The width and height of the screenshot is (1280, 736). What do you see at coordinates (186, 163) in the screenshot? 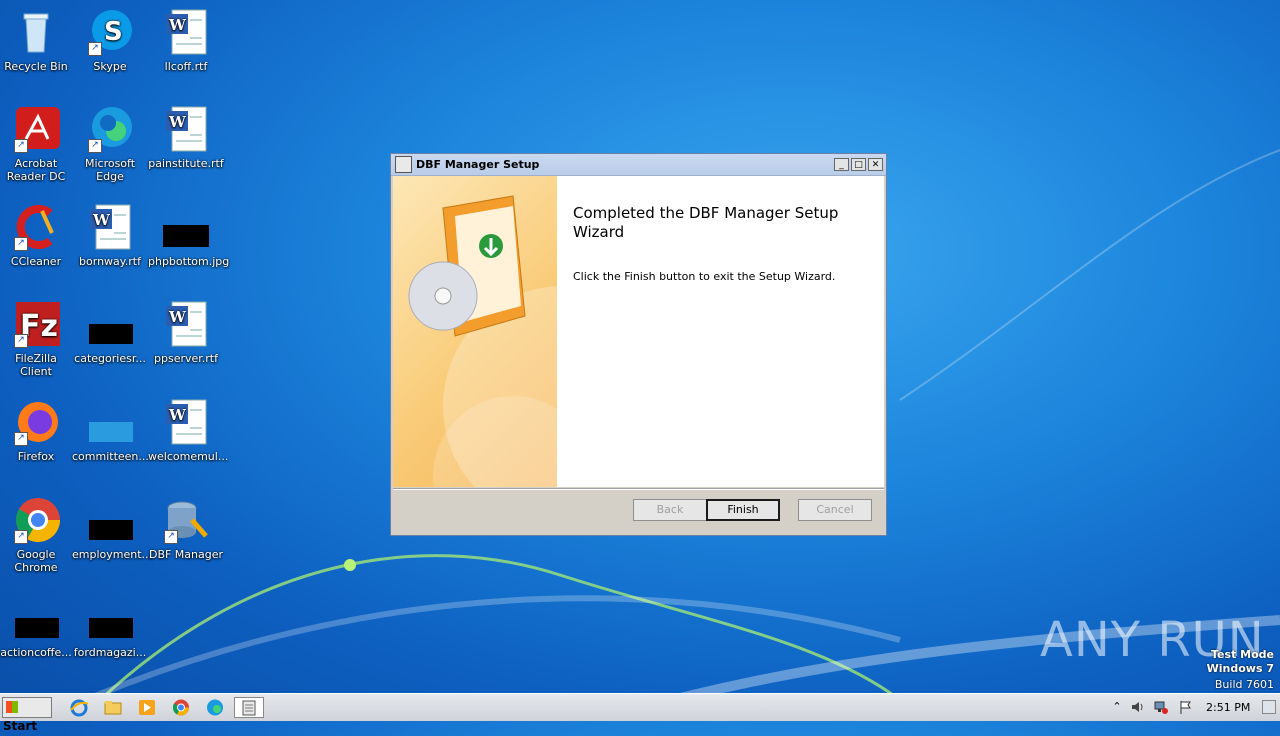
I see `desktop-icon-label: painstitute.rtf` at bounding box center [186, 163].